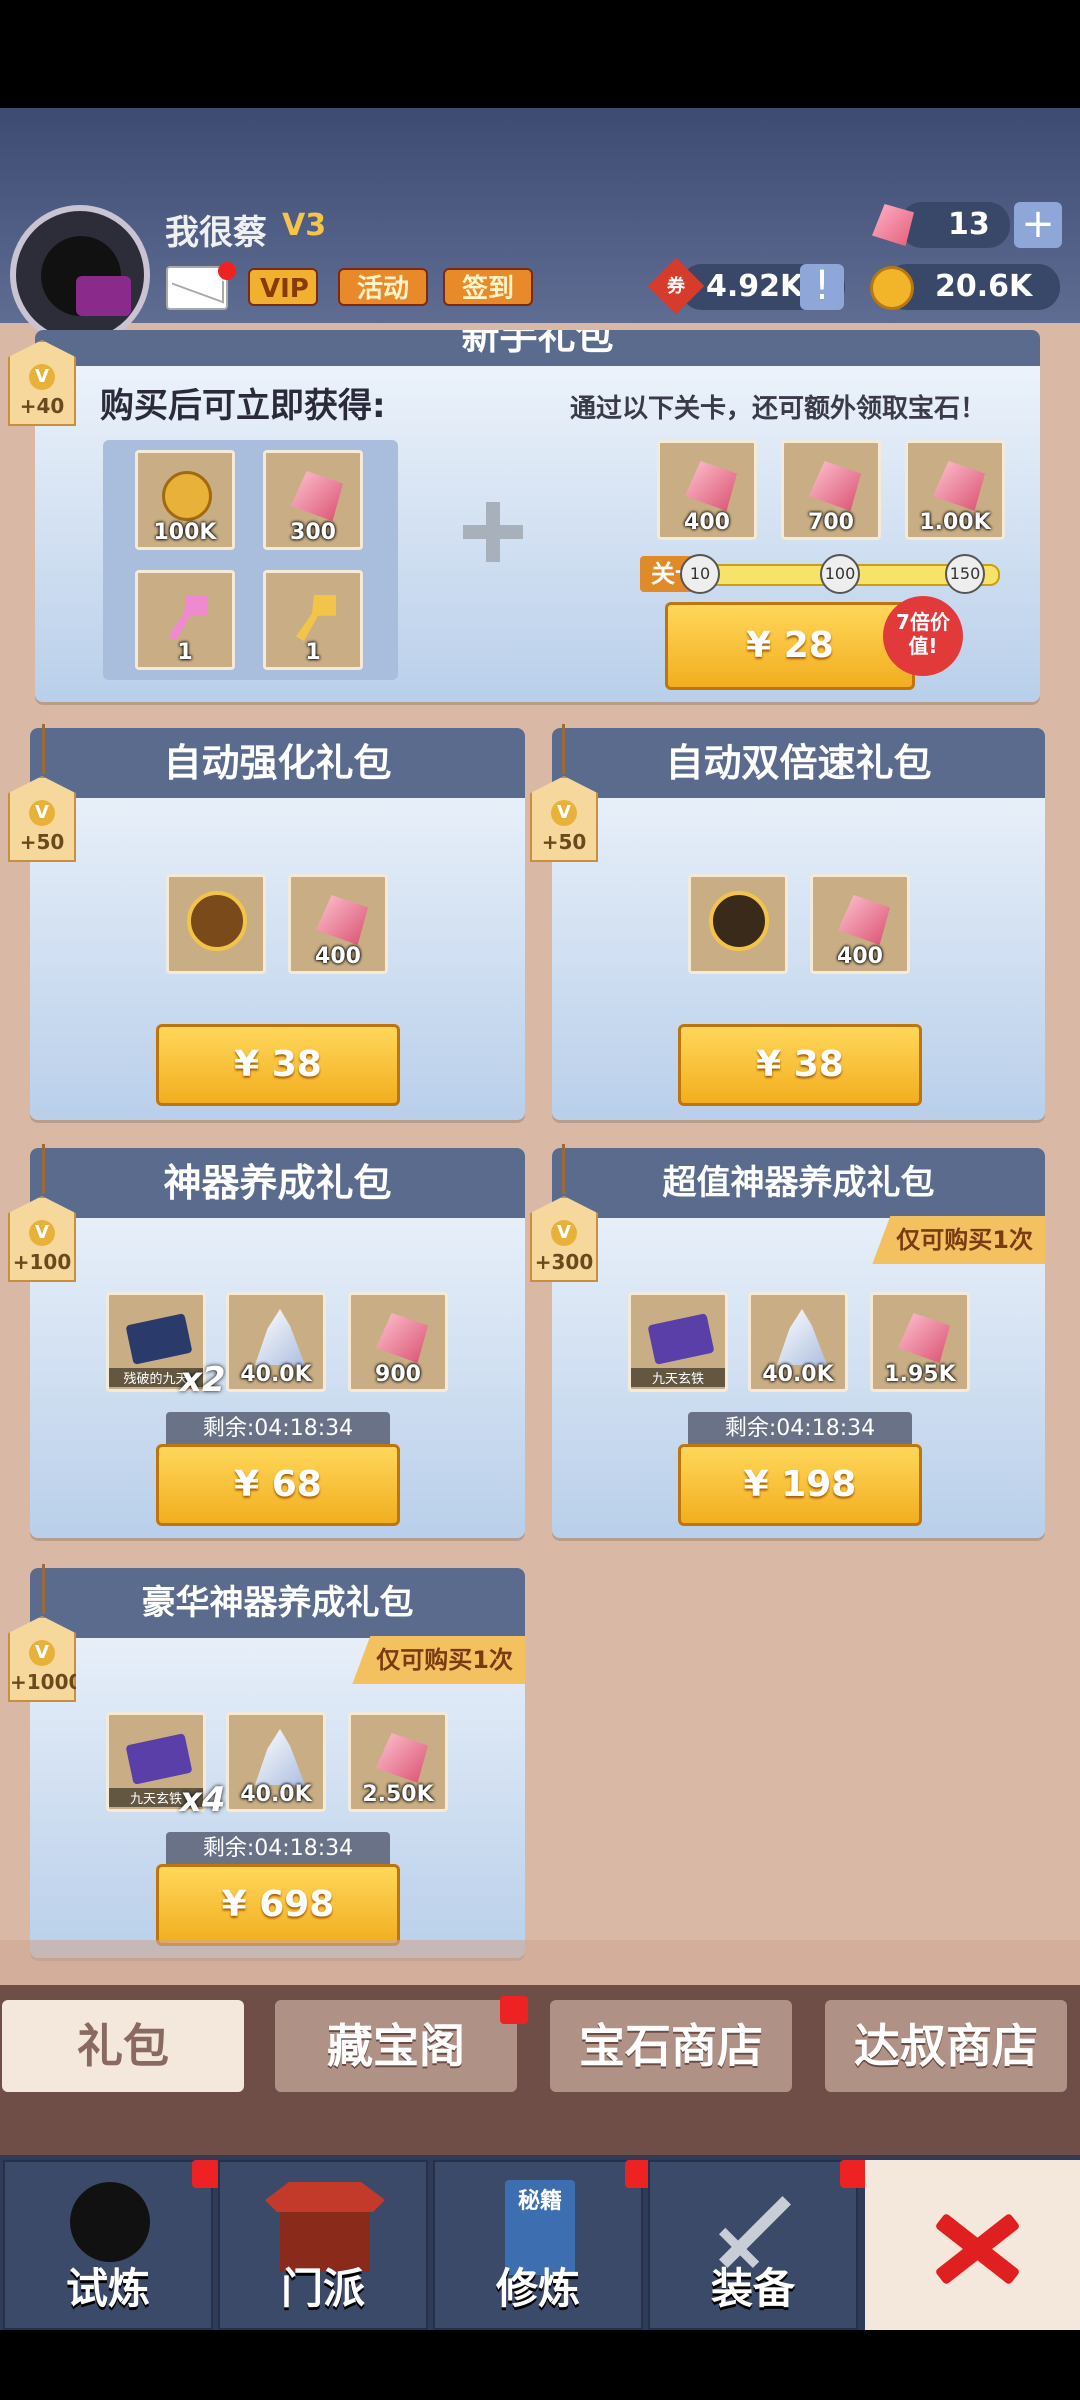 The image size is (1080, 2400). Describe the element at coordinates (707, 490) in the screenshot. I see `bonus-gem-1: 400` at that location.